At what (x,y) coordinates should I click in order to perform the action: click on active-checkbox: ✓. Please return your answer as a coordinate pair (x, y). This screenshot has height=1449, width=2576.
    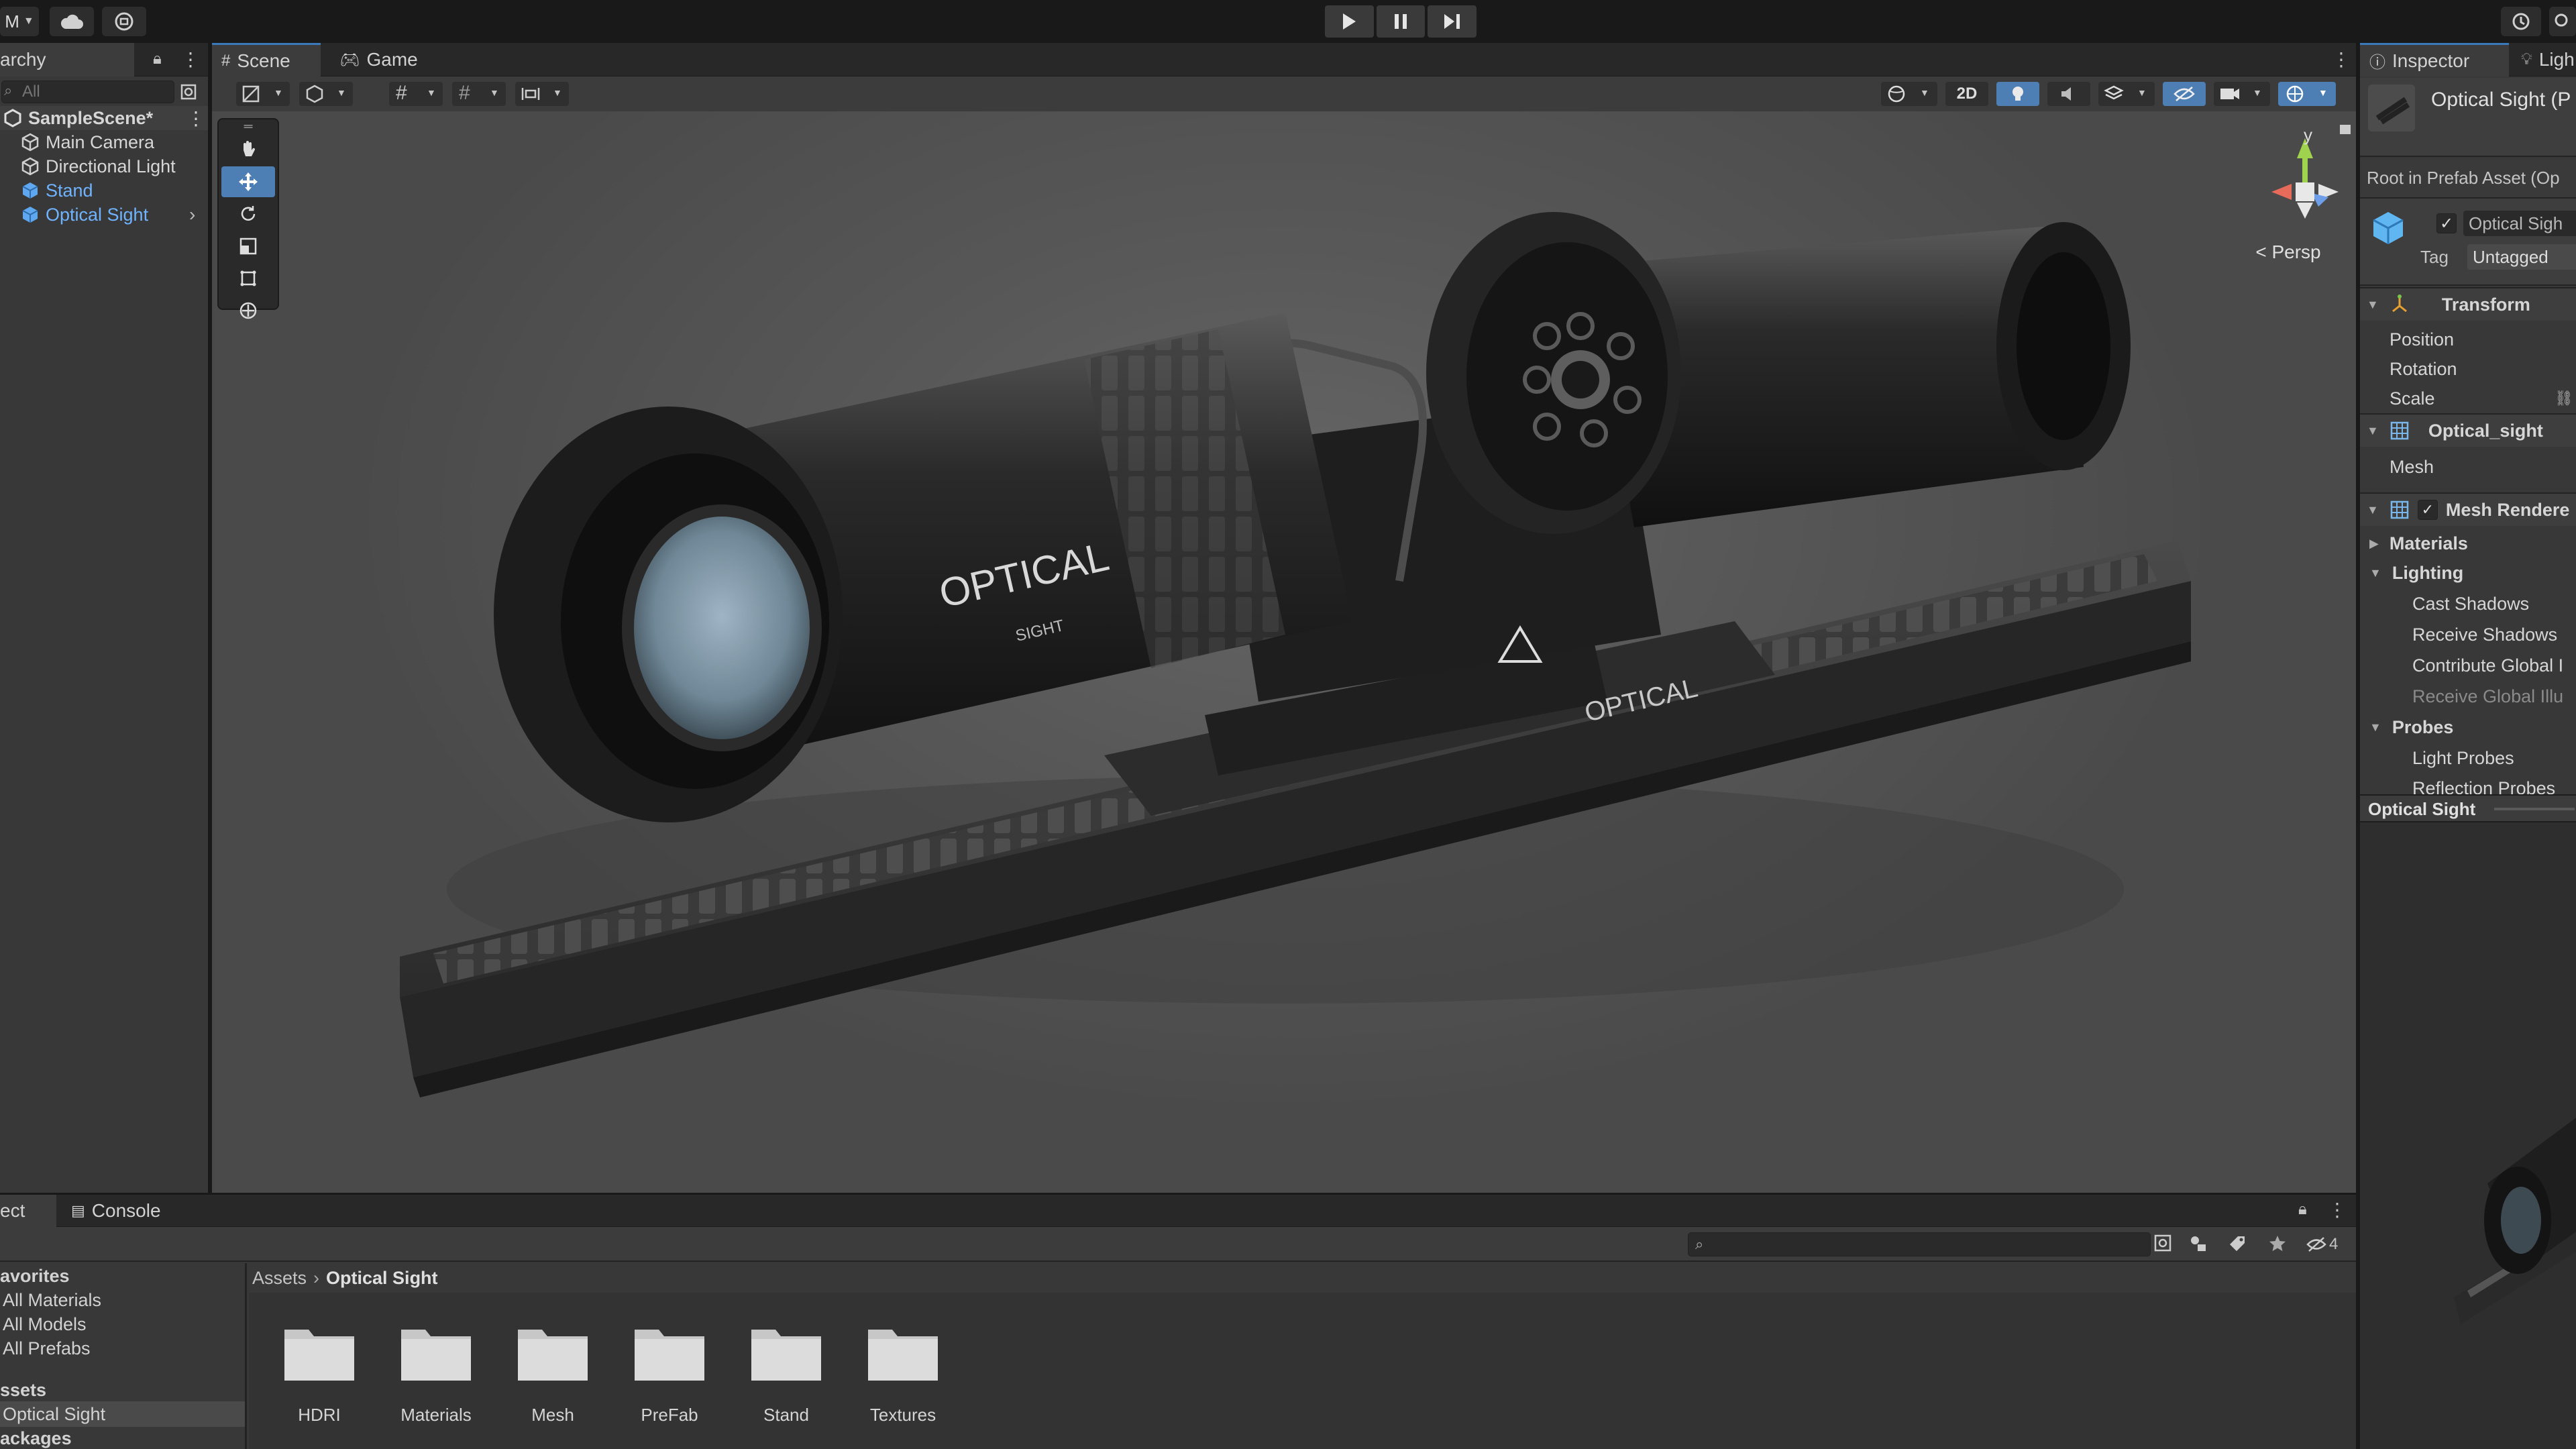
    Looking at the image, I should click on (2446, 223).